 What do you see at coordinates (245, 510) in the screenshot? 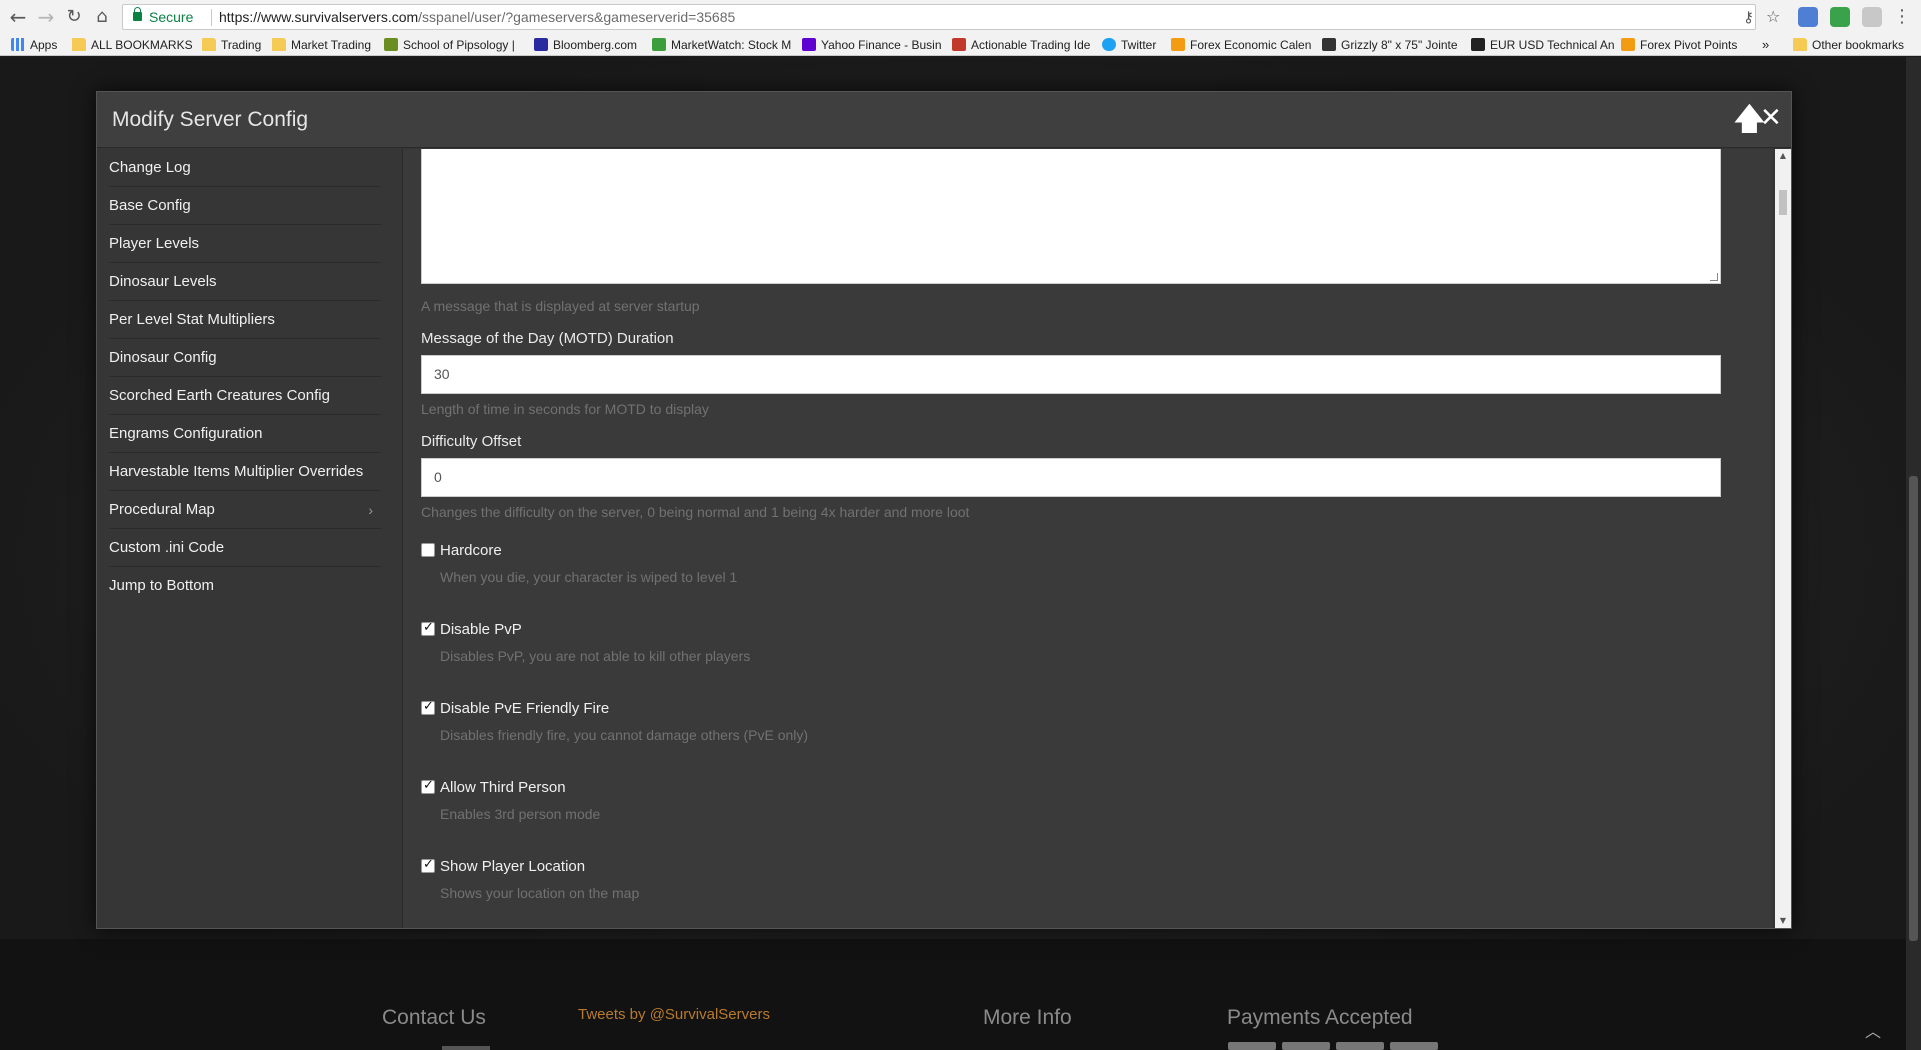
I see `sidebar-item-procedural-map: Procedural Map ›` at bounding box center [245, 510].